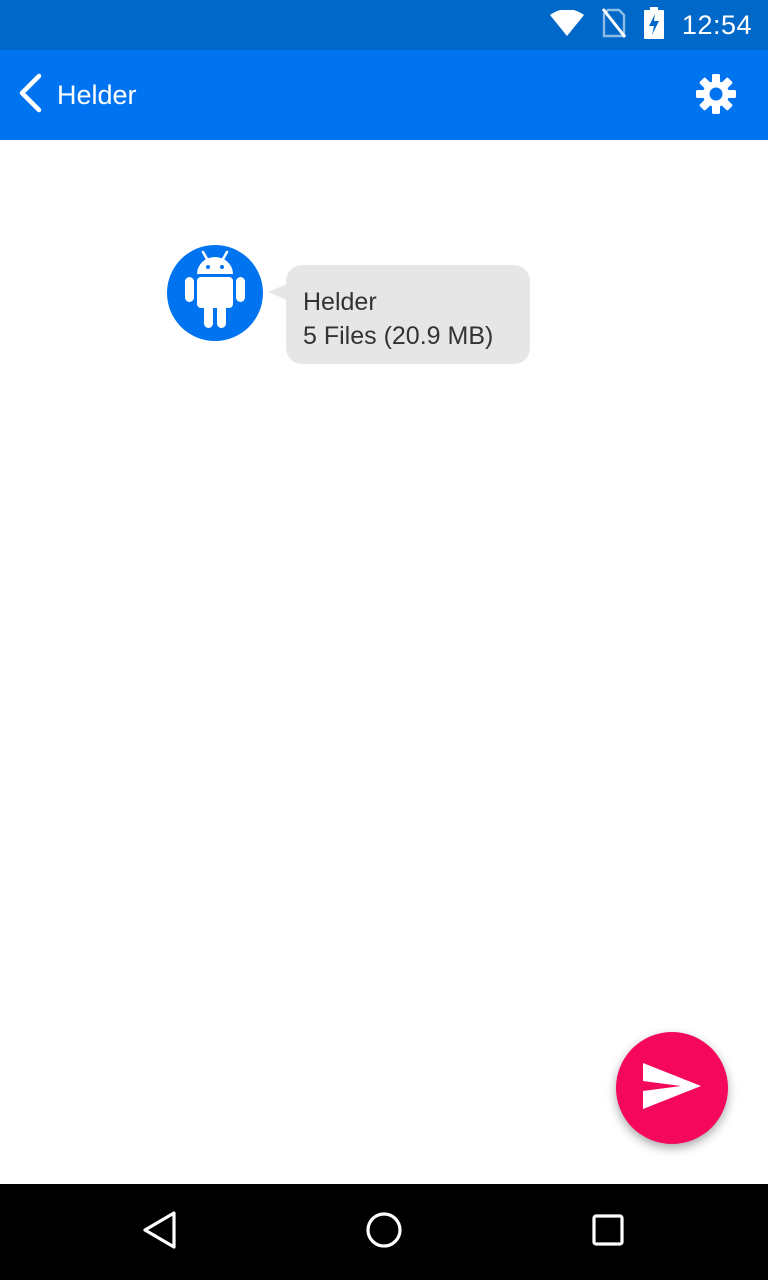 Image resolution: width=768 pixels, height=1280 pixels. I want to click on gear-icon, so click(716, 96).